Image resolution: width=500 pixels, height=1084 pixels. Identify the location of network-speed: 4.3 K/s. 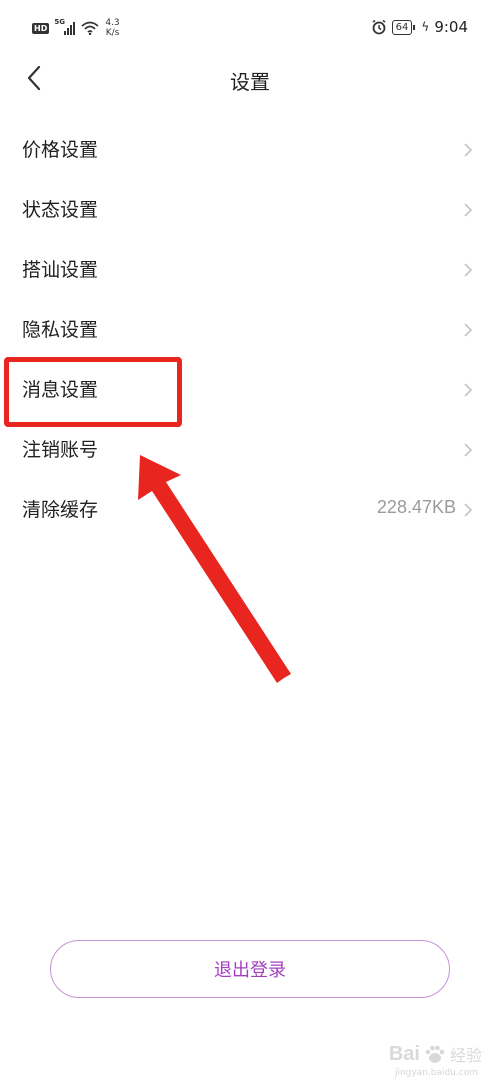
(112, 28).